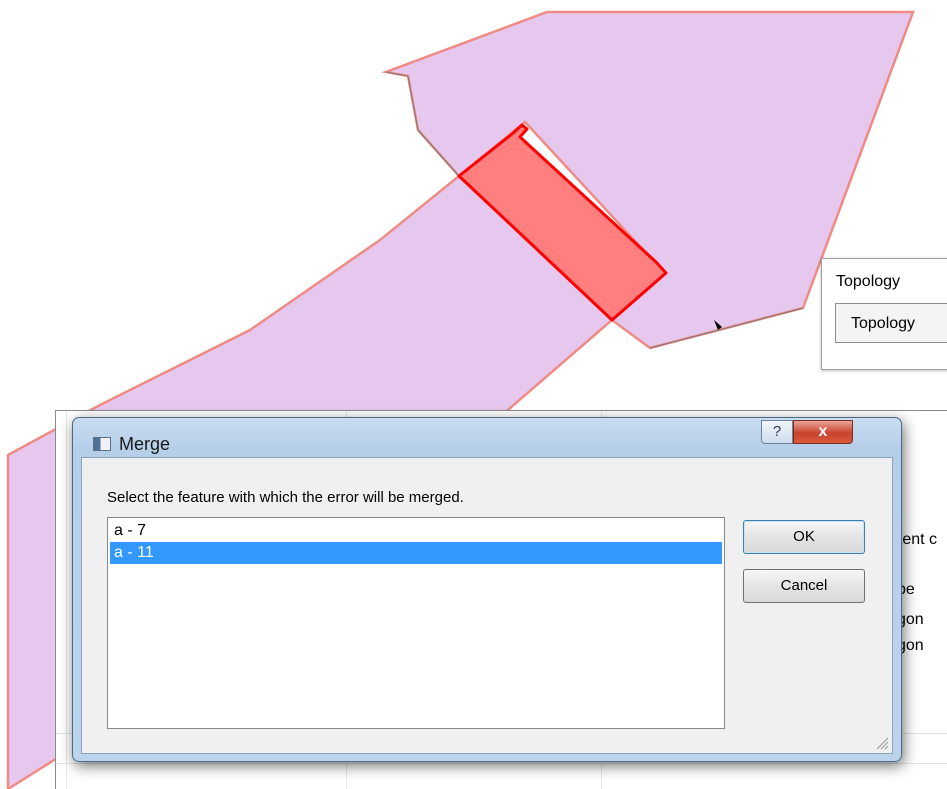 Image resolution: width=947 pixels, height=789 pixels. What do you see at coordinates (145, 444) in the screenshot?
I see `dialog-title: Merge` at bounding box center [145, 444].